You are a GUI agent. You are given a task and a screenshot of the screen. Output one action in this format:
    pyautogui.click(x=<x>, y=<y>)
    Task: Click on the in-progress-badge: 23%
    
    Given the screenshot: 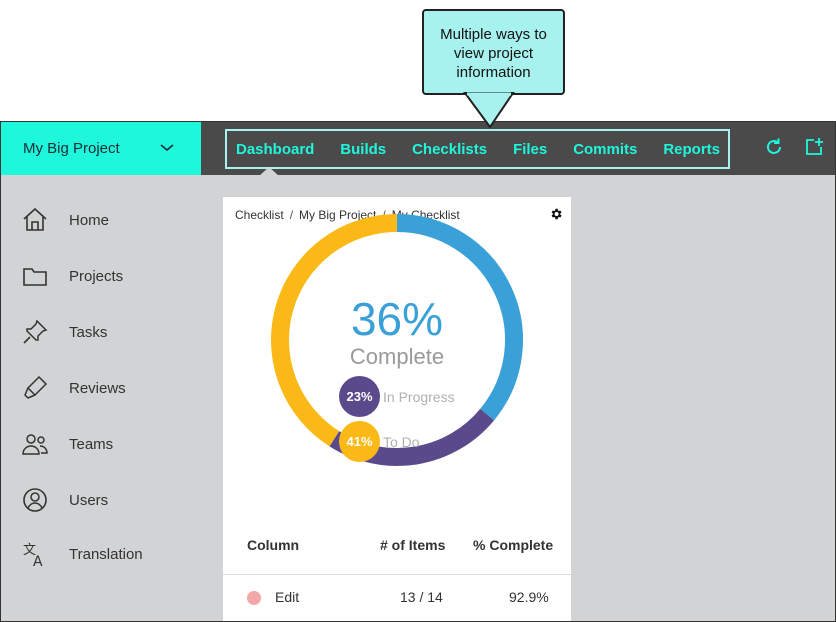 What is the action you would take?
    pyautogui.click(x=359, y=396)
    